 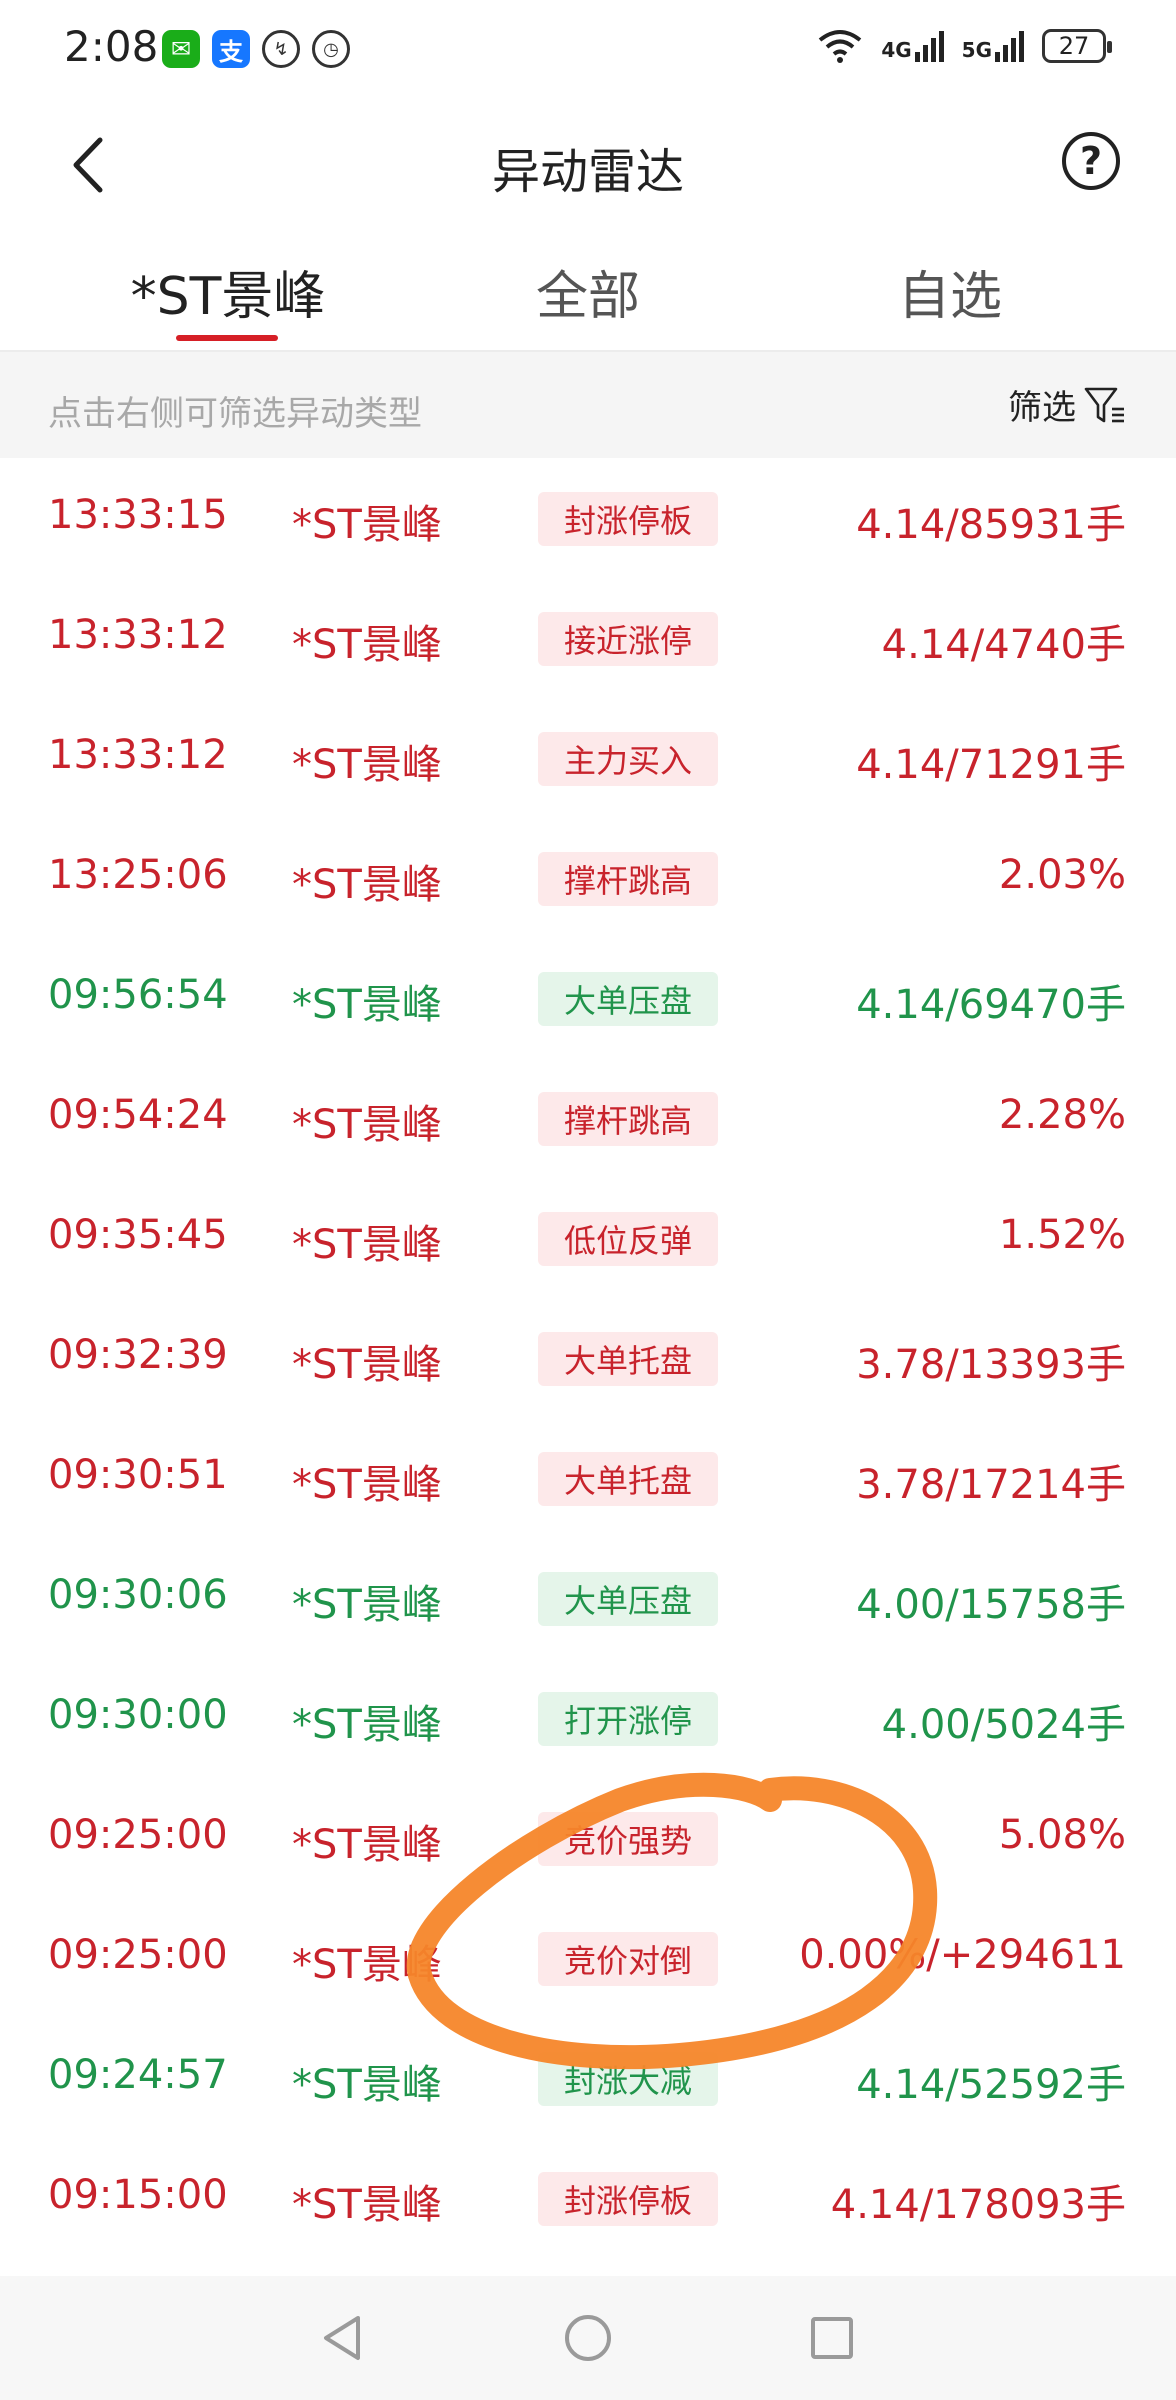 What do you see at coordinates (231, 49) in the screenshot?
I see `alipay-icon: 支` at bounding box center [231, 49].